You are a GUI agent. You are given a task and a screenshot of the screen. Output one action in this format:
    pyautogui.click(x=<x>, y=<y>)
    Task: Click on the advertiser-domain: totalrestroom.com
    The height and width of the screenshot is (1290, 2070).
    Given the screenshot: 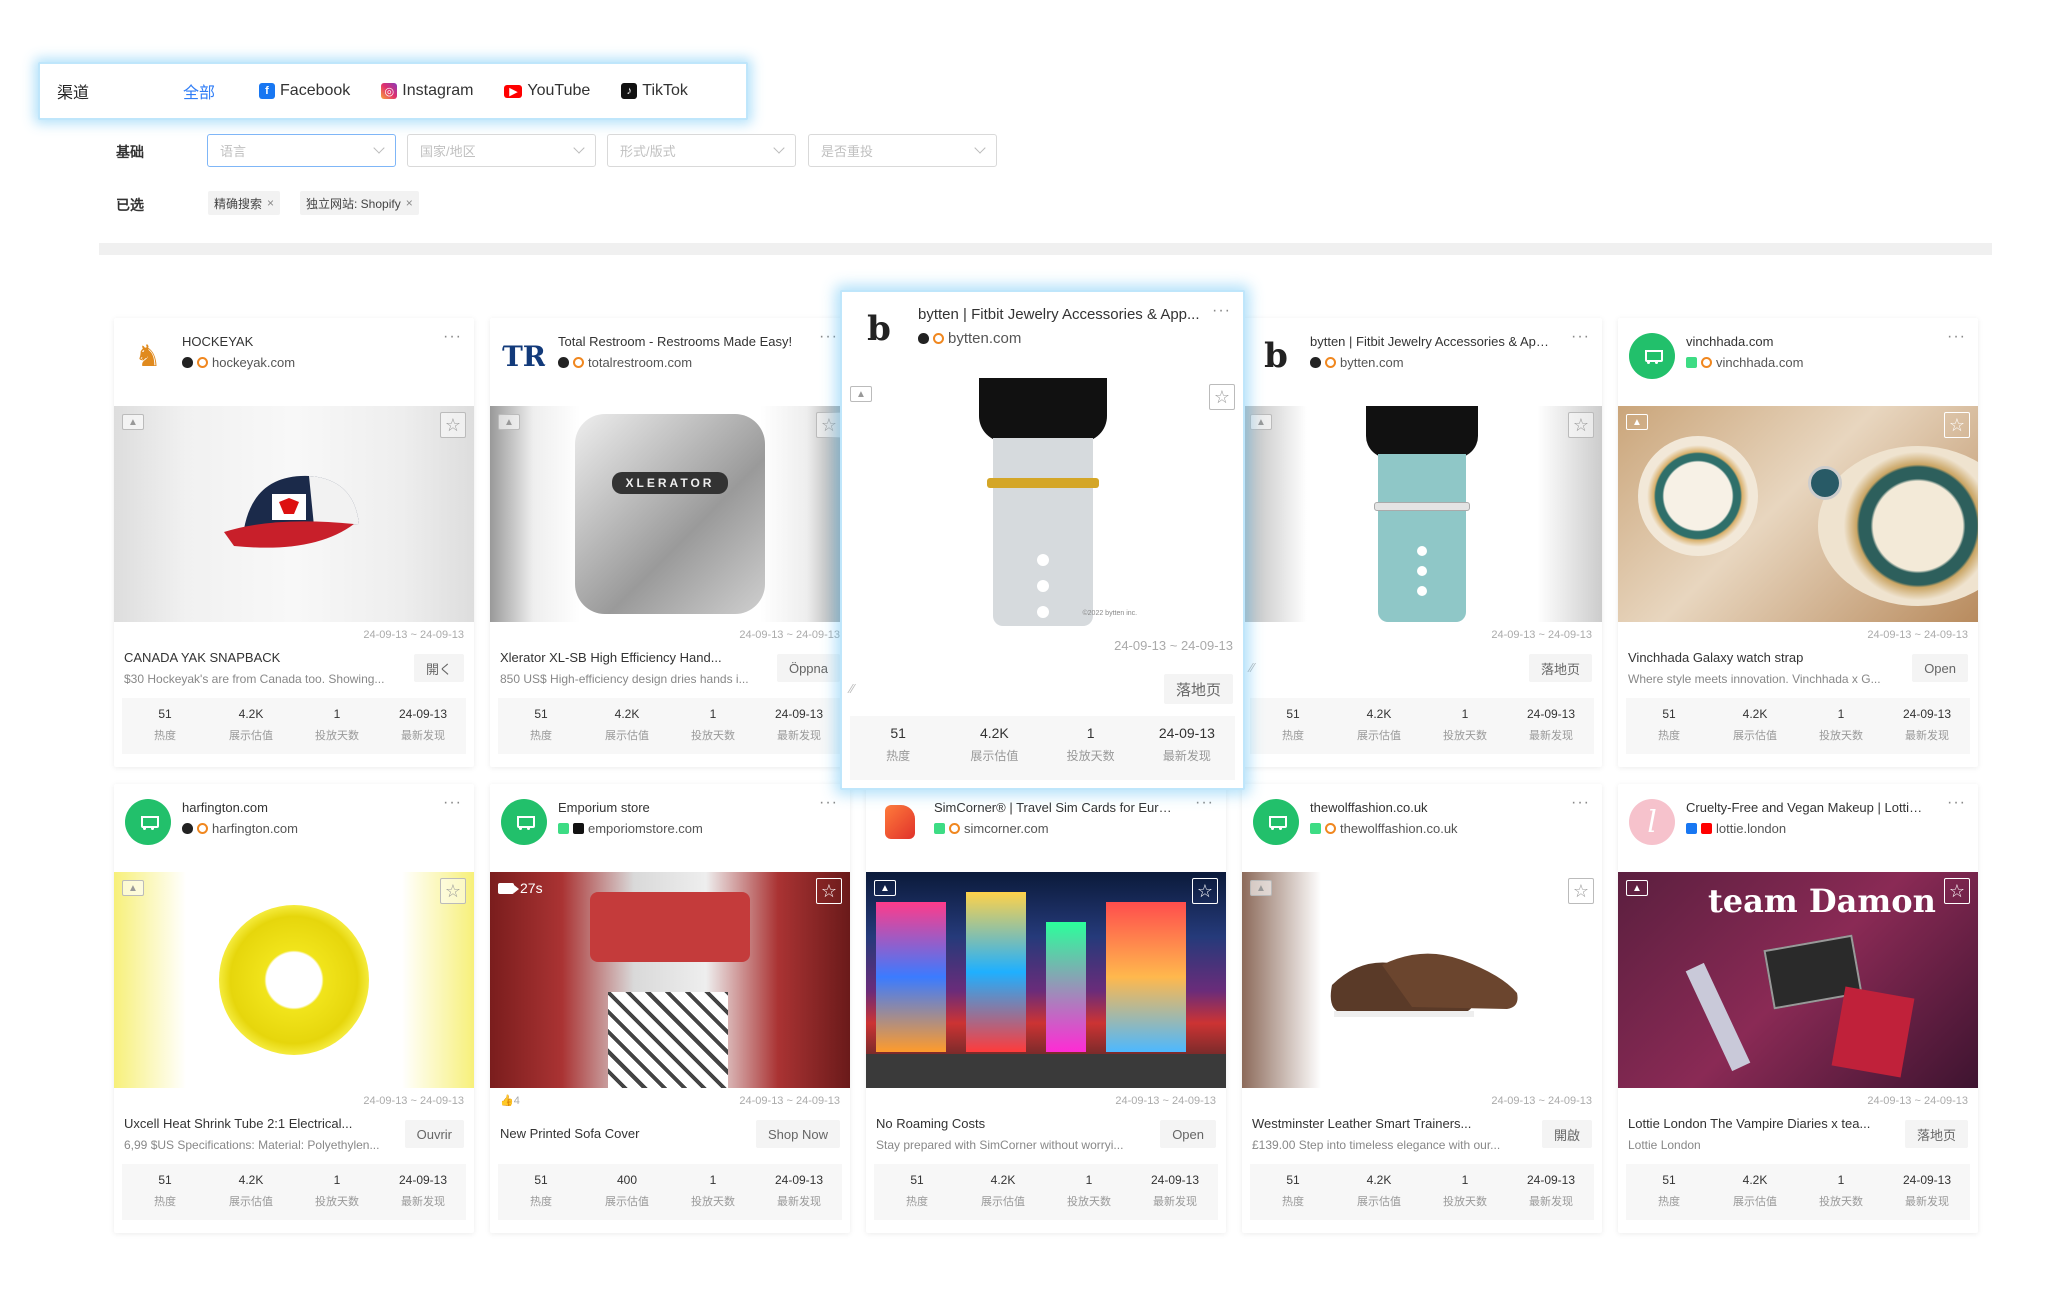 What is the action you would take?
    pyautogui.click(x=625, y=362)
    